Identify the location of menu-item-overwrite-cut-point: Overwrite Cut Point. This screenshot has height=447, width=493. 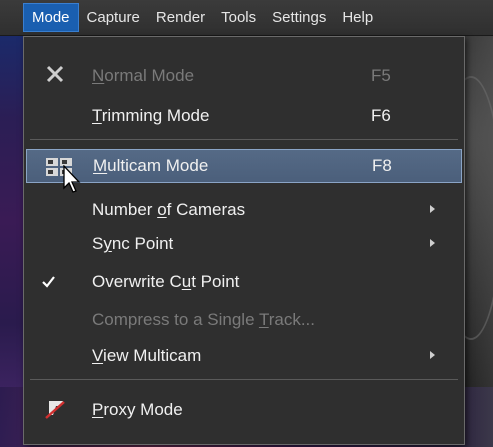
(244, 282).